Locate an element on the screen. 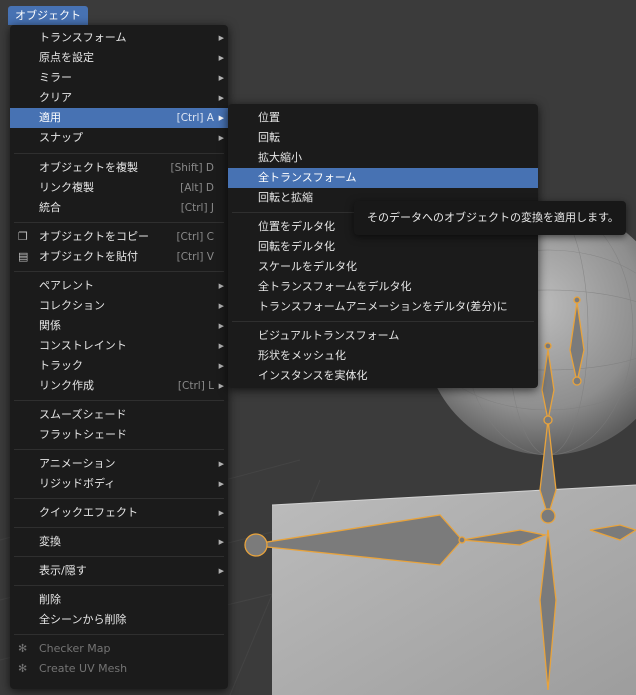 The width and height of the screenshot is (636, 695). submenu-item-rotation-to-deltas: 回転をデルタ化 is located at coordinates (383, 247).